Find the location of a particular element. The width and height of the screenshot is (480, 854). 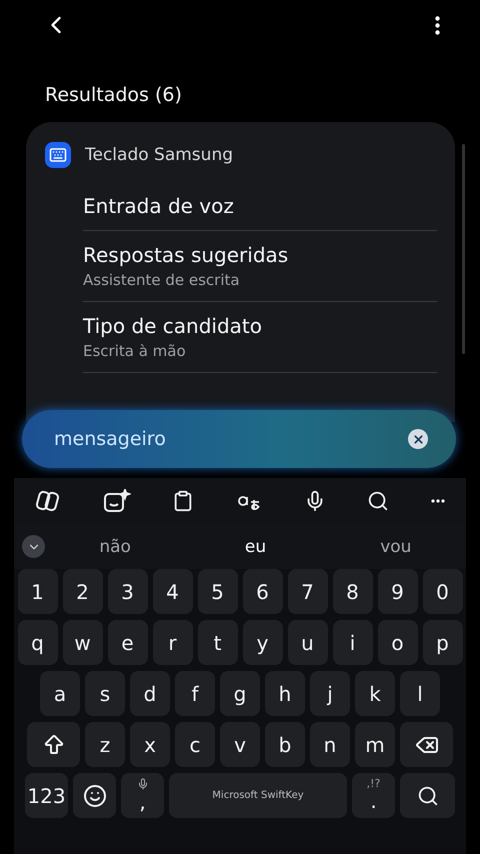

key: 6 is located at coordinates (262, 591).